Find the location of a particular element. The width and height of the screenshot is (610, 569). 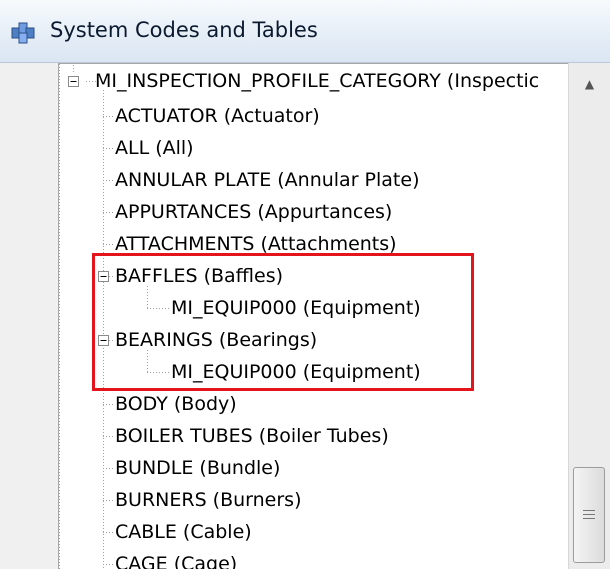

title-bar: System Codes and Tables is located at coordinates (305, 31).